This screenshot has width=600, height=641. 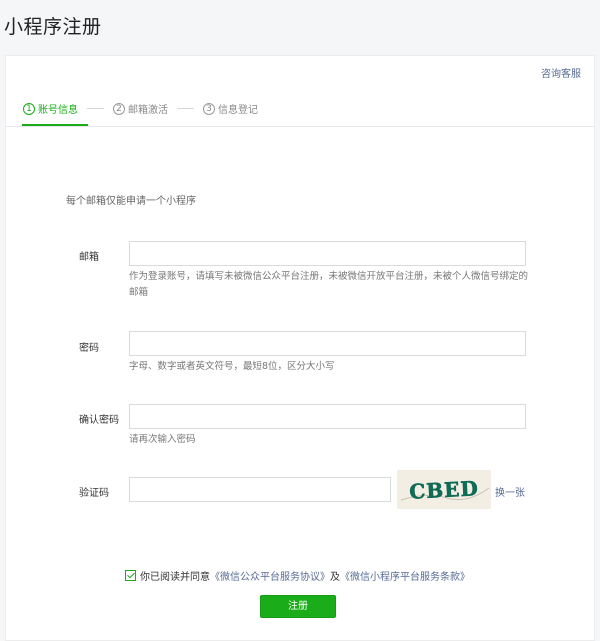 What do you see at coordinates (510, 491) in the screenshot?
I see `change-captcha-link: 换一张` at bounding box center [510, 491].